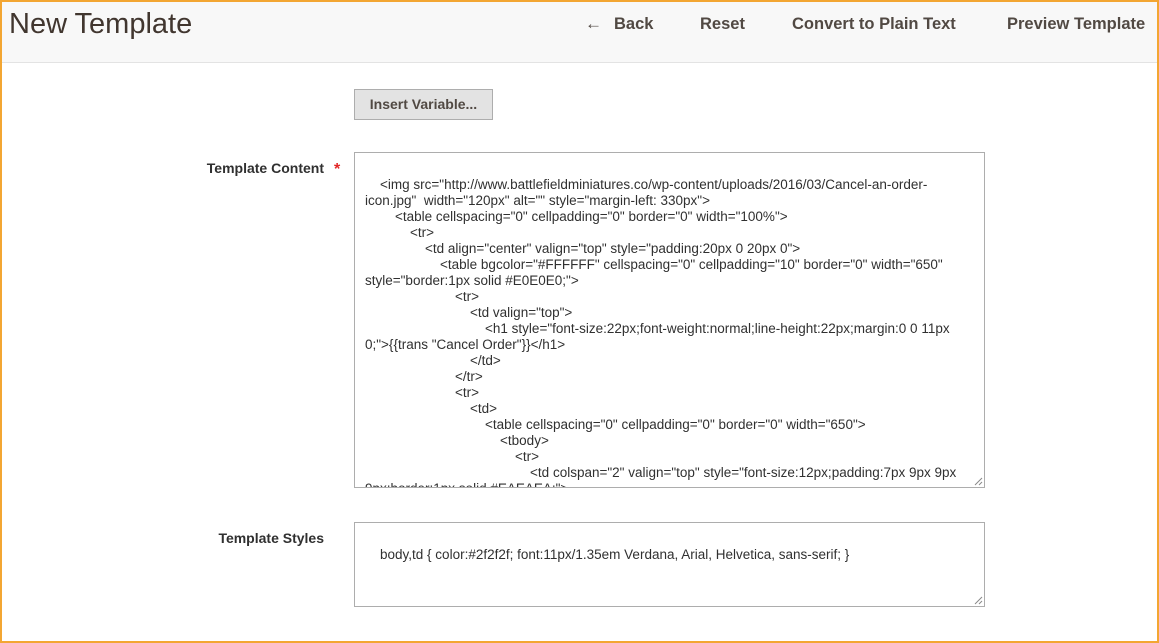 This screenshot has width=1159, height=643. Describe the element at coordinates (1076, 24) in the screenshot. I see `preview-template-button: Preview Template` at that location.